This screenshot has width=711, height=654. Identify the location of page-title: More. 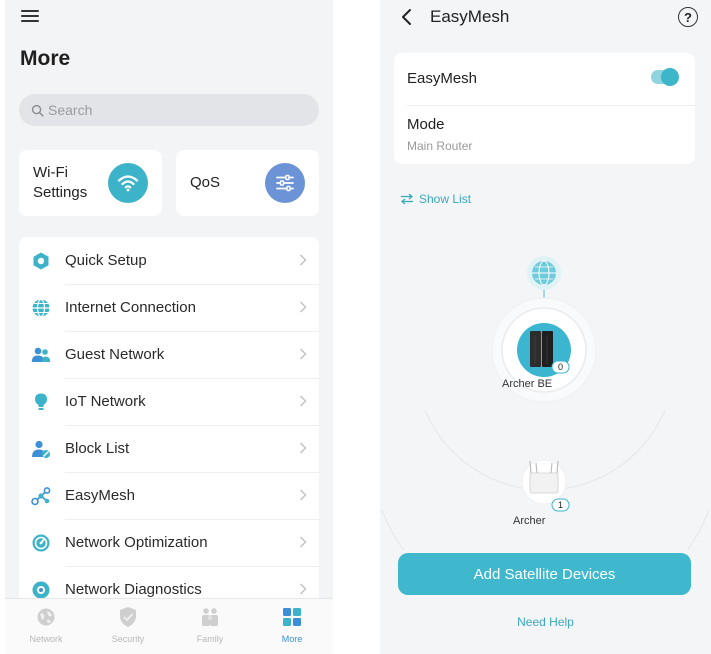
(45, 58).